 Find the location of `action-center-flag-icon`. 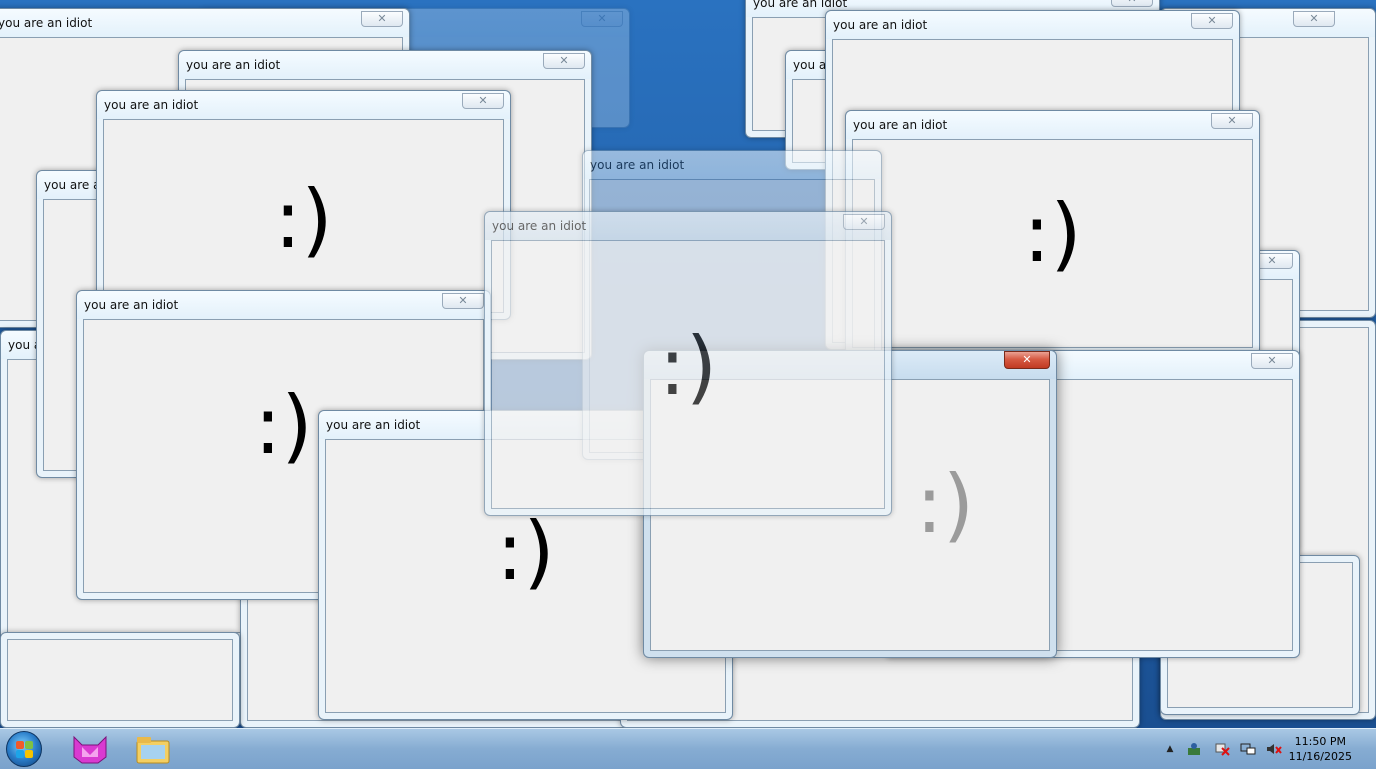

action-center-flag-icon is located at coordinates (1222, 749).